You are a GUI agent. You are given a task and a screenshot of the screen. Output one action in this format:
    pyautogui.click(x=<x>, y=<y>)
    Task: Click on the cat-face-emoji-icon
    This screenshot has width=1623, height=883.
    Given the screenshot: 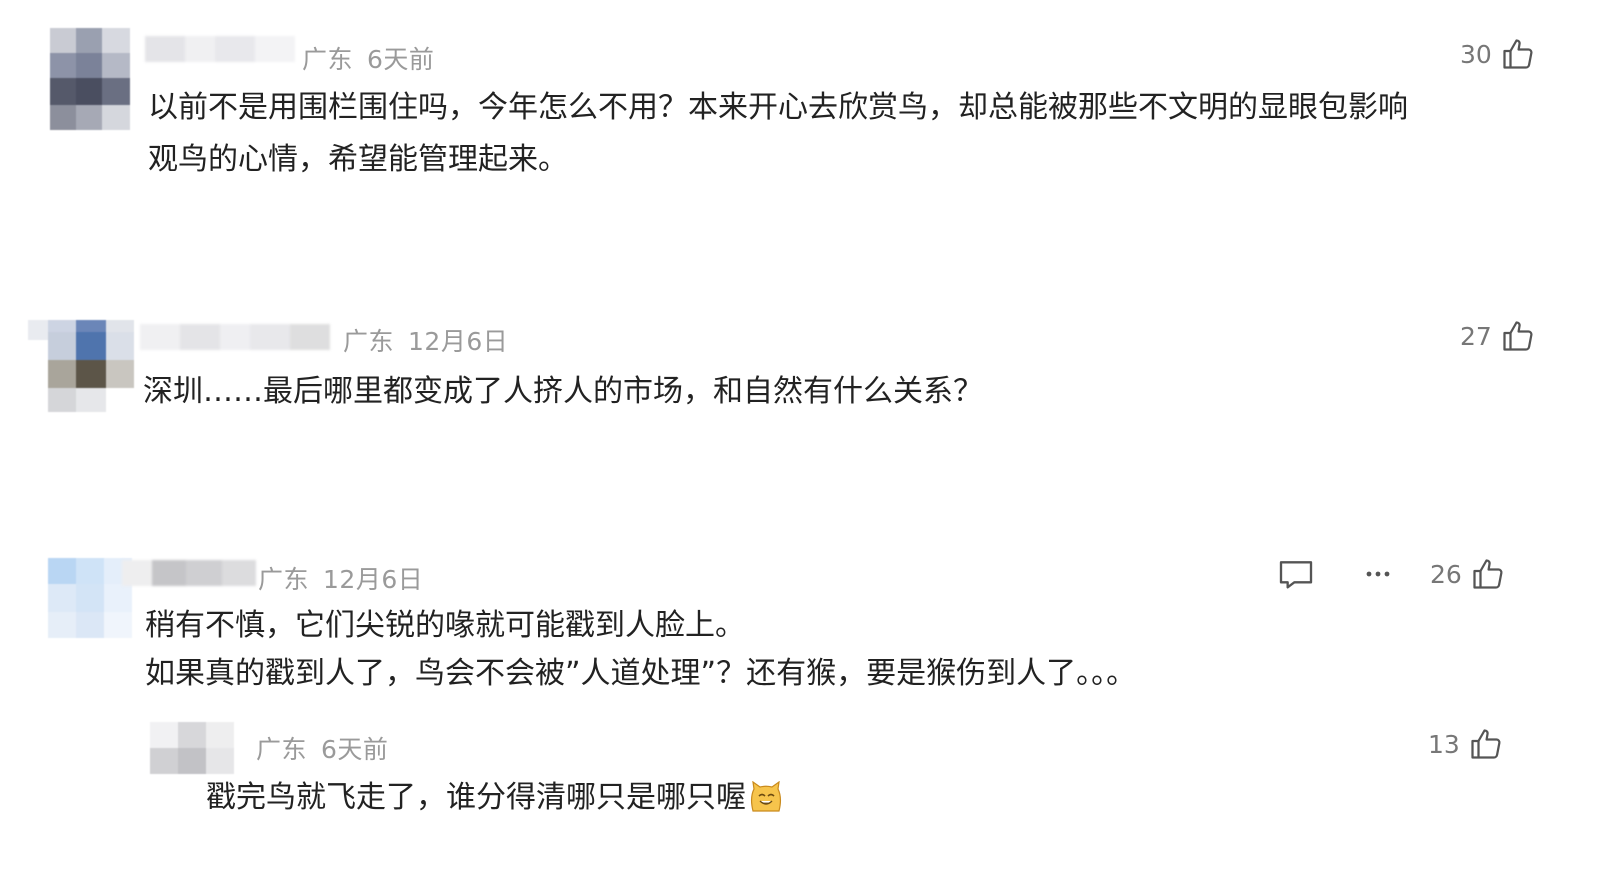 What is the action you would take?
    pyautogui.click(x=766, y=804)
    